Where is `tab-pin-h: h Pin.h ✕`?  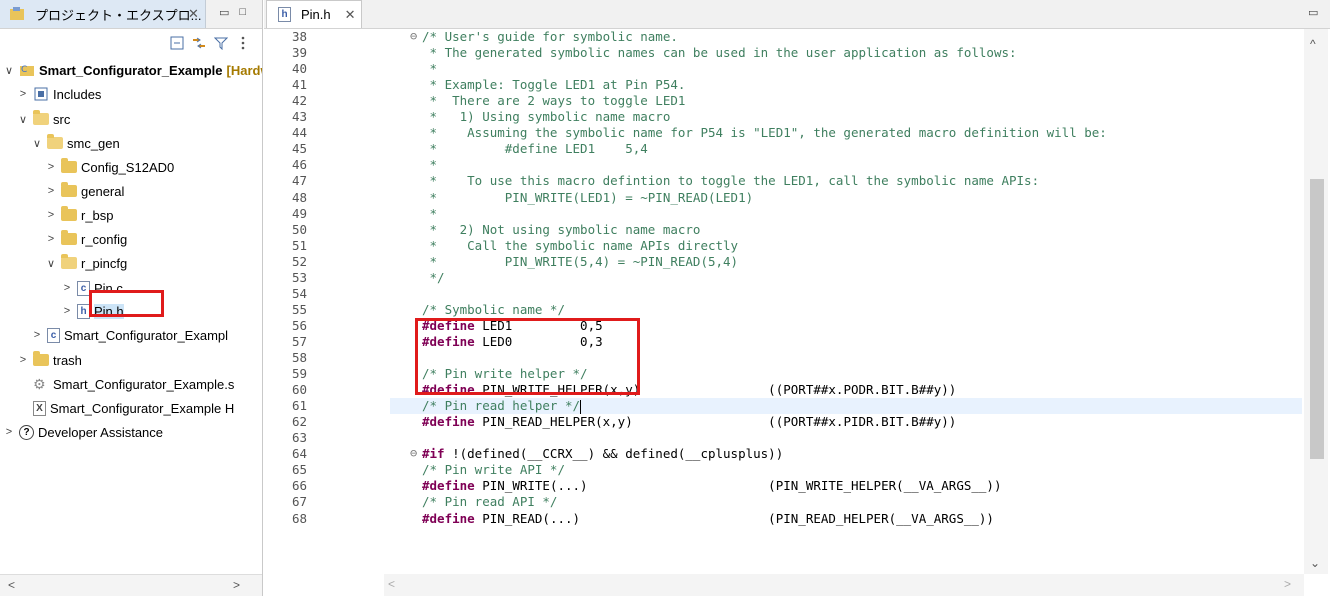 tab-pin-h: h Pin.h ✕ is located at coordinates (314, 14).